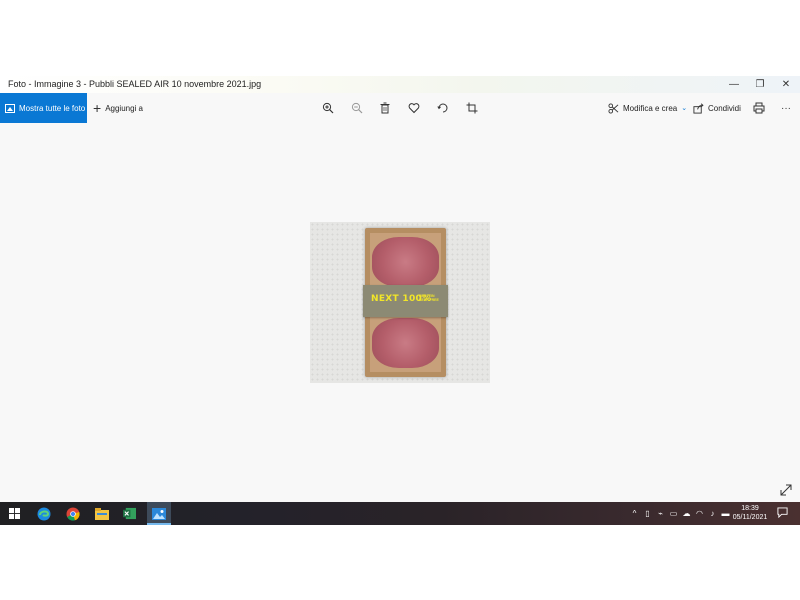 The height and width of the screenshot is (600, 800). I want to click on label-side-text: PROTEIN BEEF-FREE, so click(429, 298).